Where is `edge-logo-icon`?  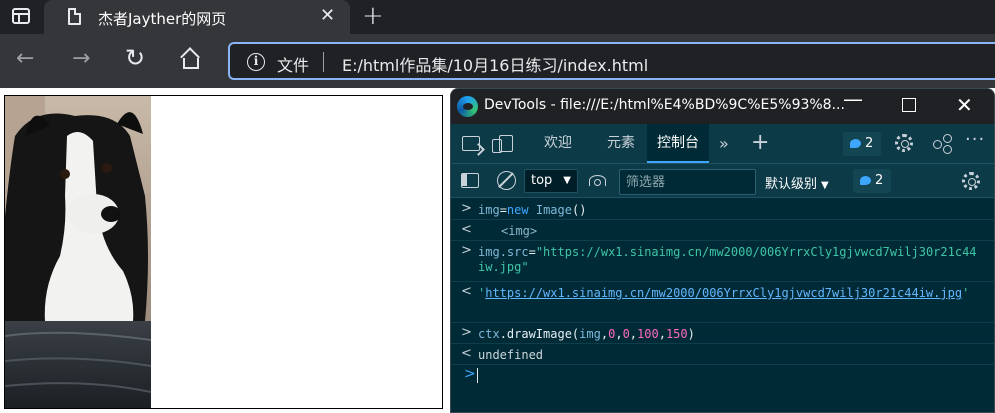 edge-logo-icon is located at coordinates (467, 106).